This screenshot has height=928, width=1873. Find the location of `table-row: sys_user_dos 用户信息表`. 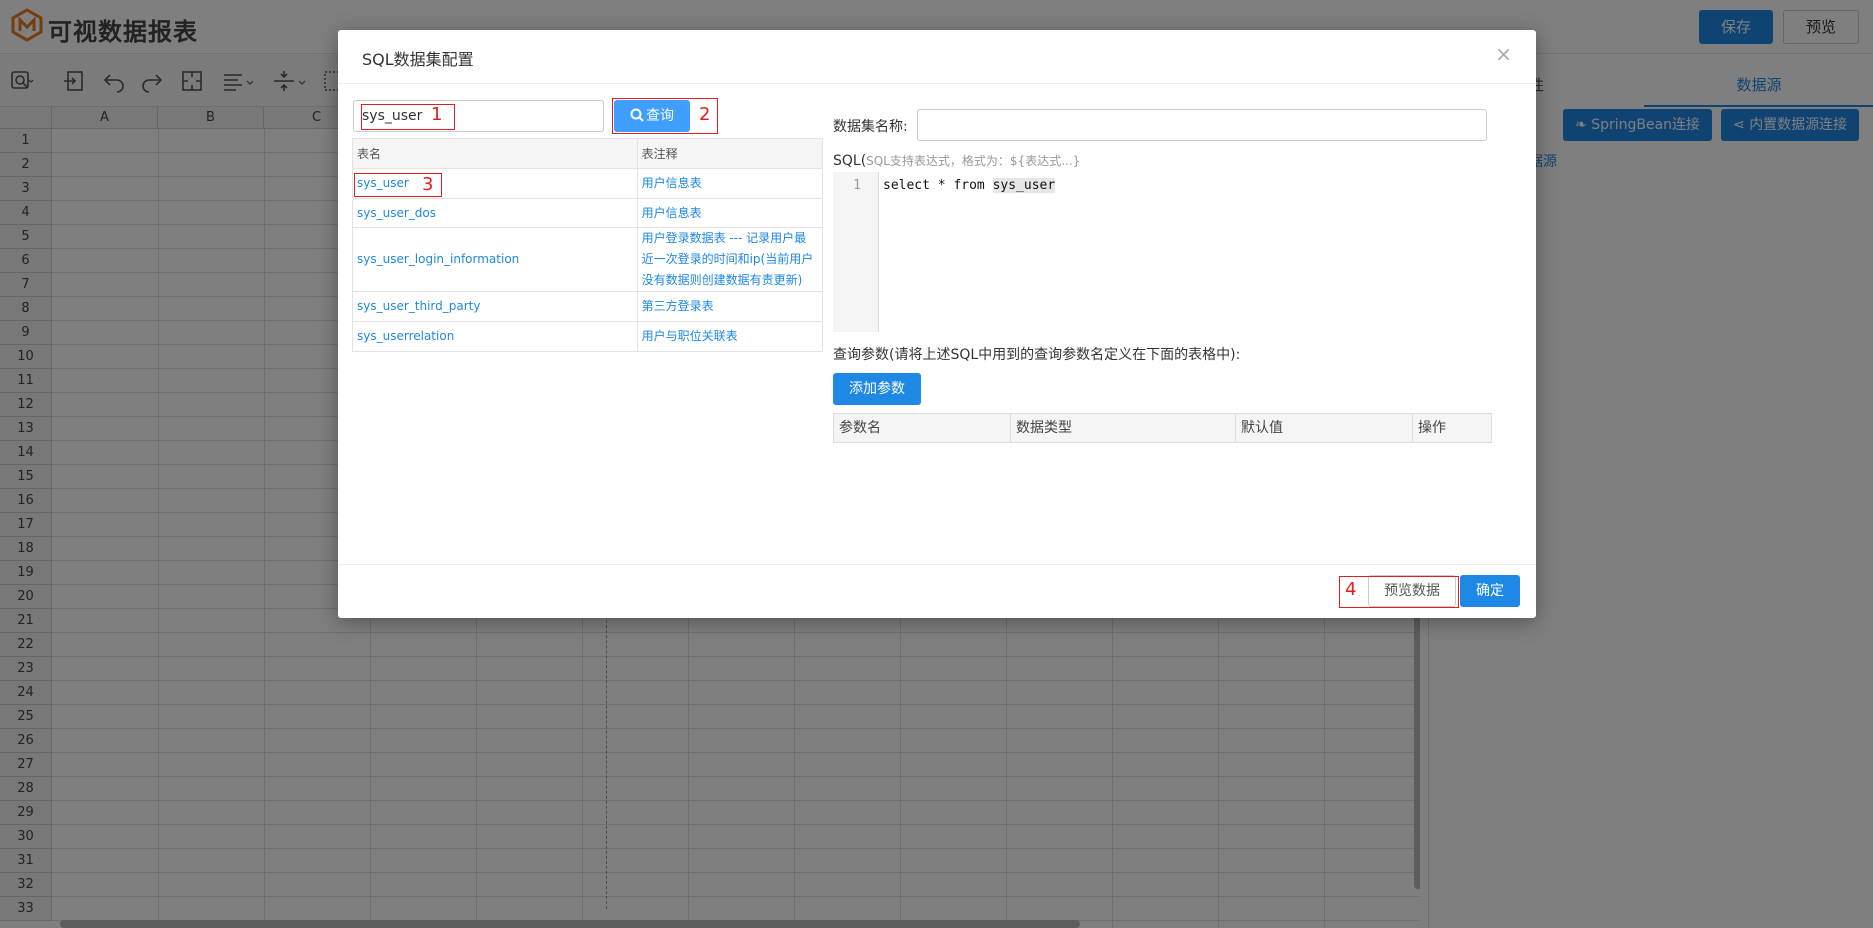

table-row: sys_user_dos 用户信息表 is located at coordinates (588, 213).